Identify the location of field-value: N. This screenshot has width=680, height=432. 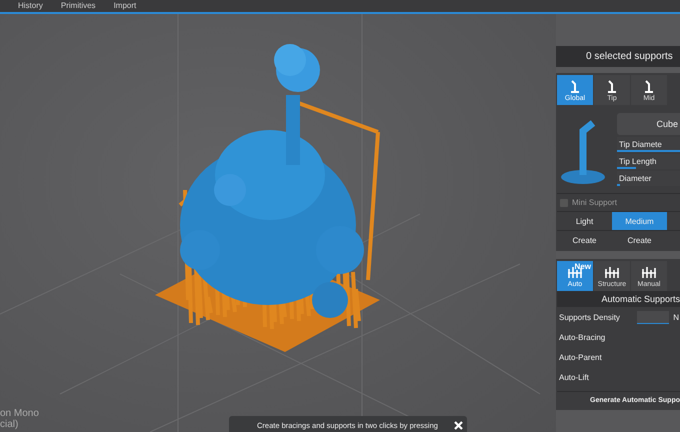
(676, 317).